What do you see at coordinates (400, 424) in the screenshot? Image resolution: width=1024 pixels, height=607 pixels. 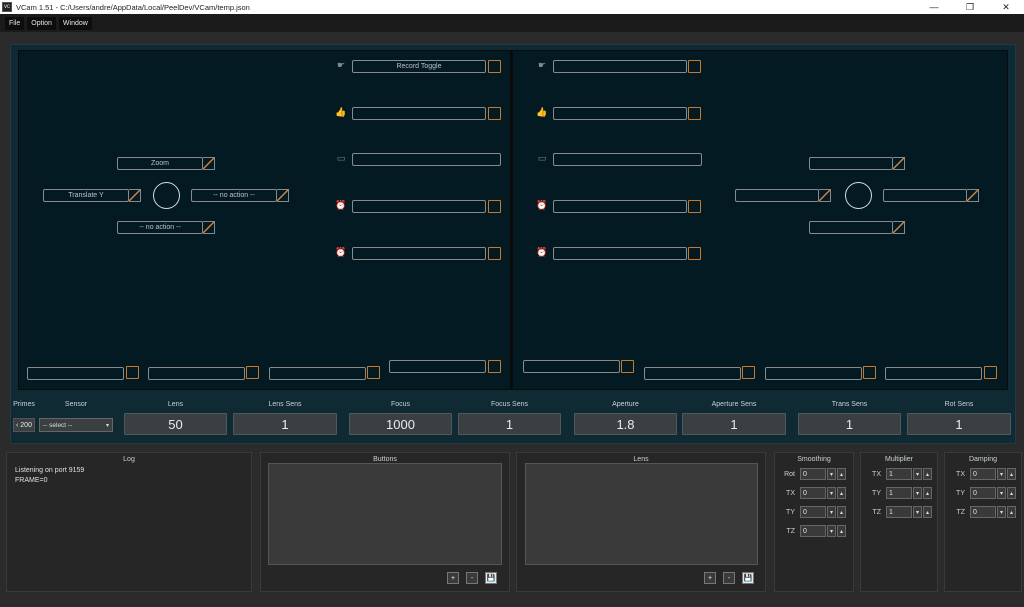 I see `focus-value: 1000` at bounding box center [400, 424].